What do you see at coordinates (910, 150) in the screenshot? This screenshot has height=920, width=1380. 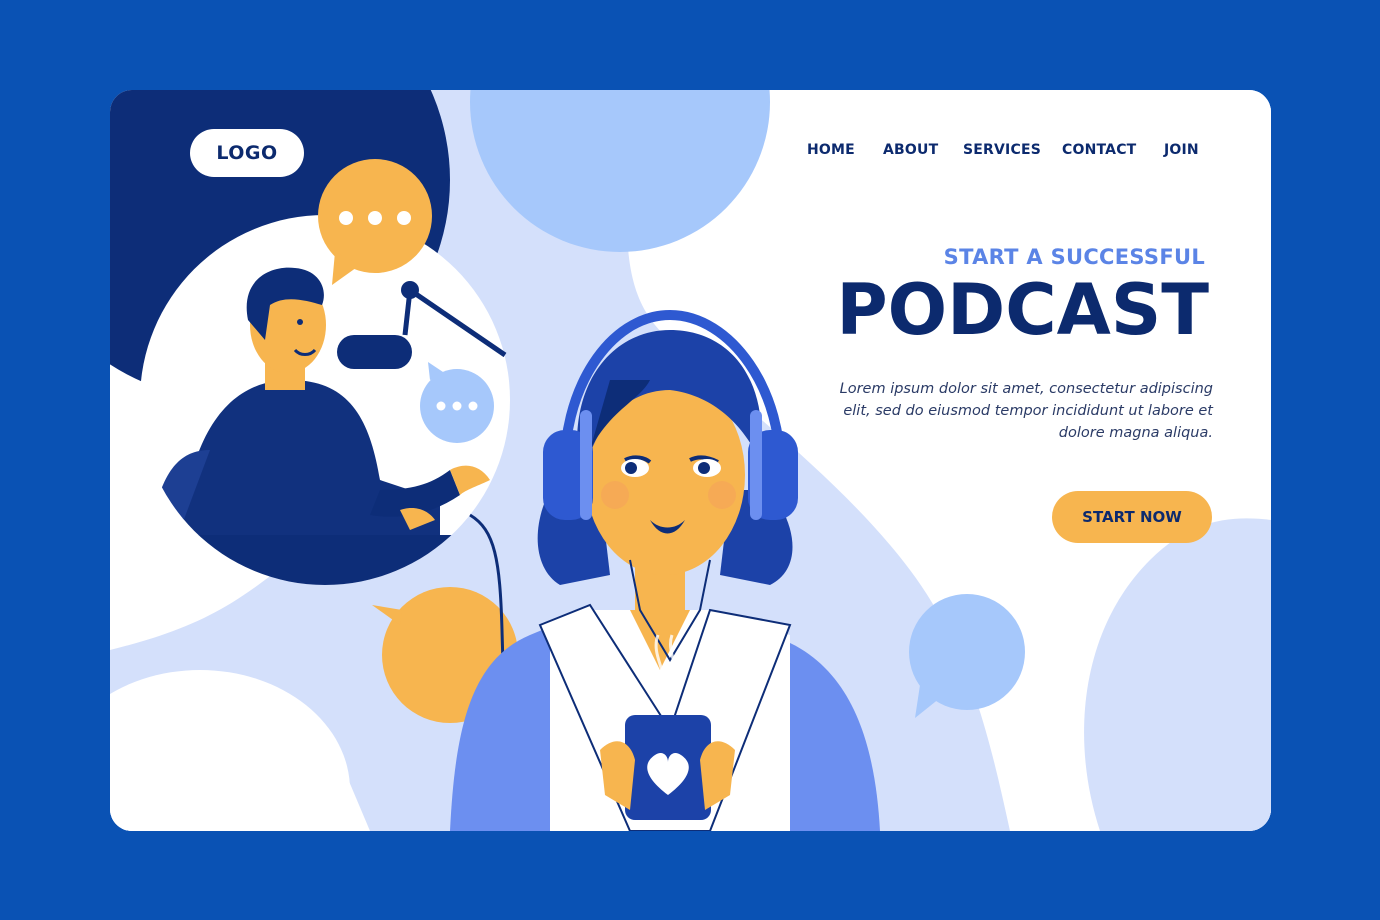 I see `nav-link-about: ABOUT` at bounding box center [910, 150].